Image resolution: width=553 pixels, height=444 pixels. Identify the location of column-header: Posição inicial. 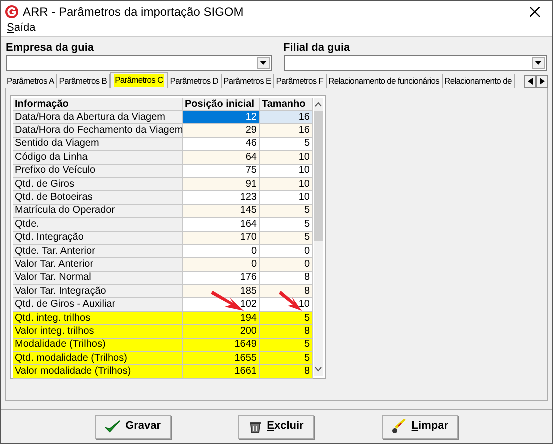
(221, 104).